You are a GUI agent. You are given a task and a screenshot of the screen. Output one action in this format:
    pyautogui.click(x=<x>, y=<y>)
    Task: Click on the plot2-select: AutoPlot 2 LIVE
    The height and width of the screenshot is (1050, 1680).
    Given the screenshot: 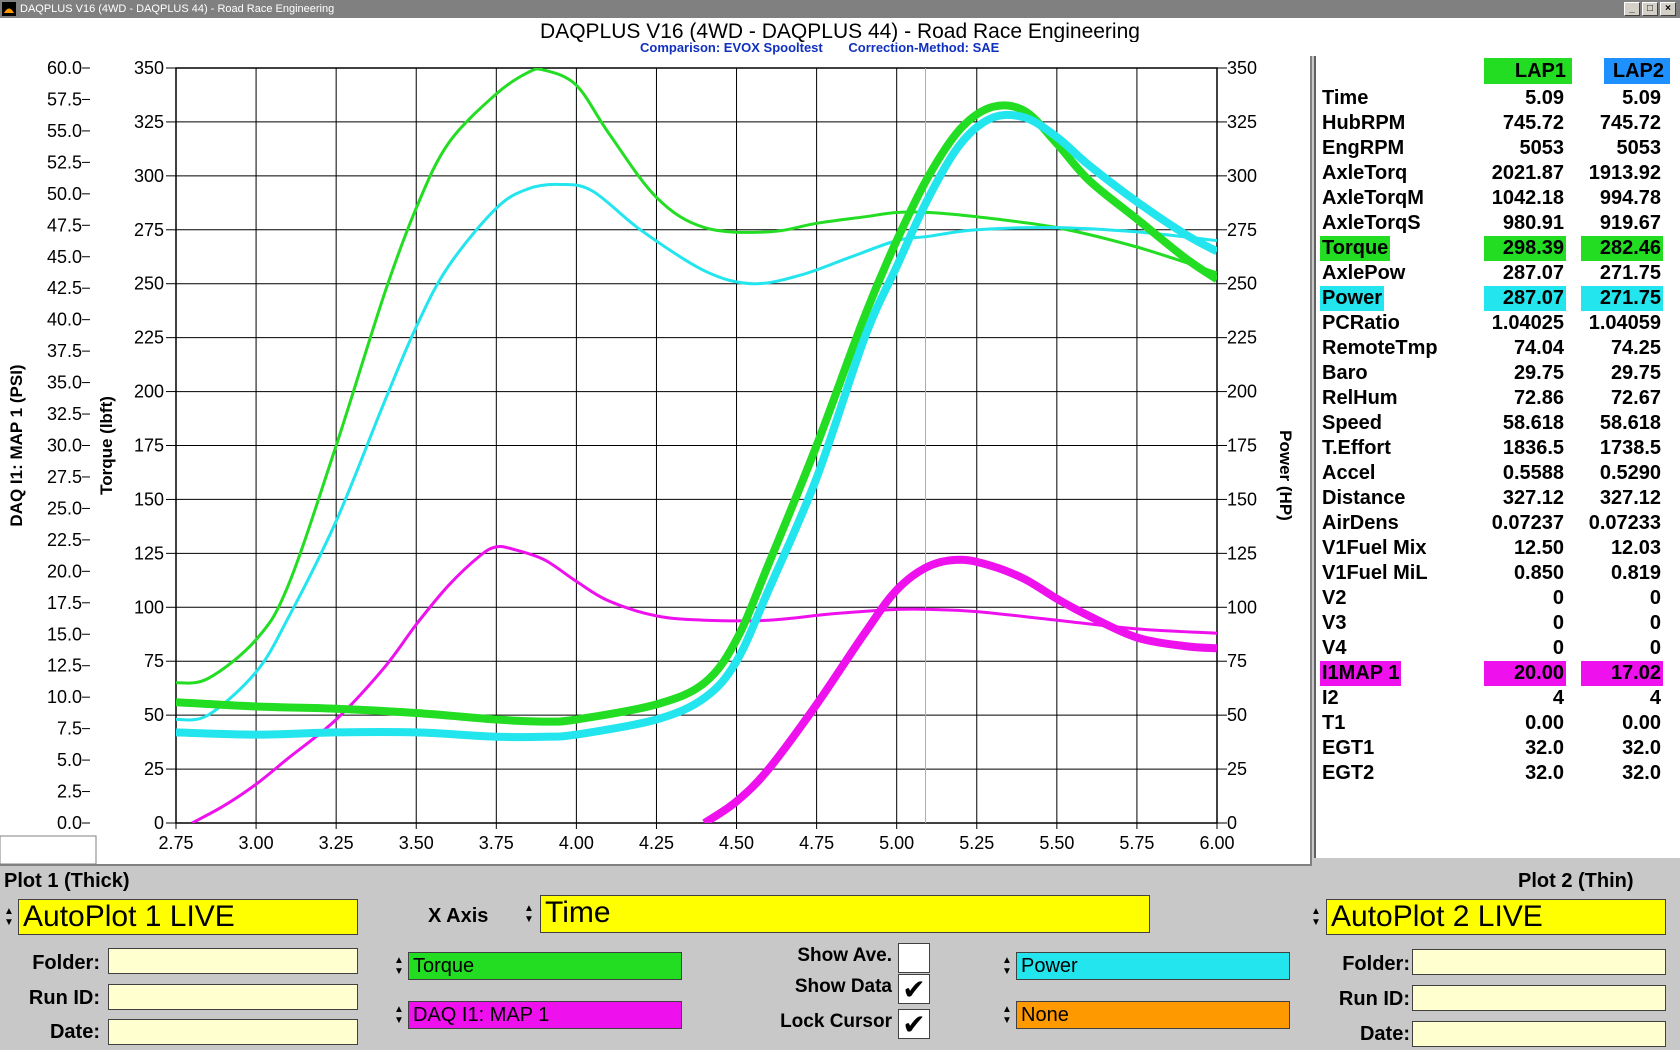 What is the action you would take?
    pyautogui.click(x=1496, y=917)
    